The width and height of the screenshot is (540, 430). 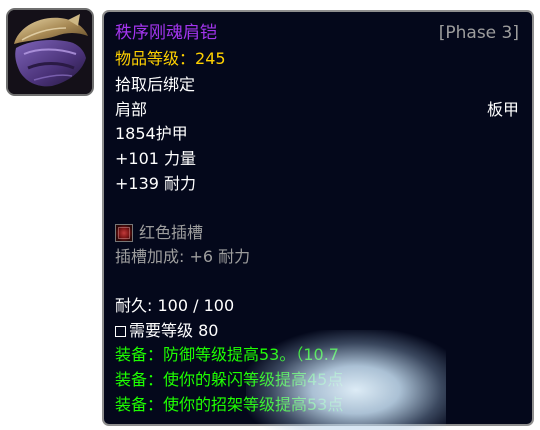 I want to click on stat-strength: +101 力量, so click(x=156, y=158).